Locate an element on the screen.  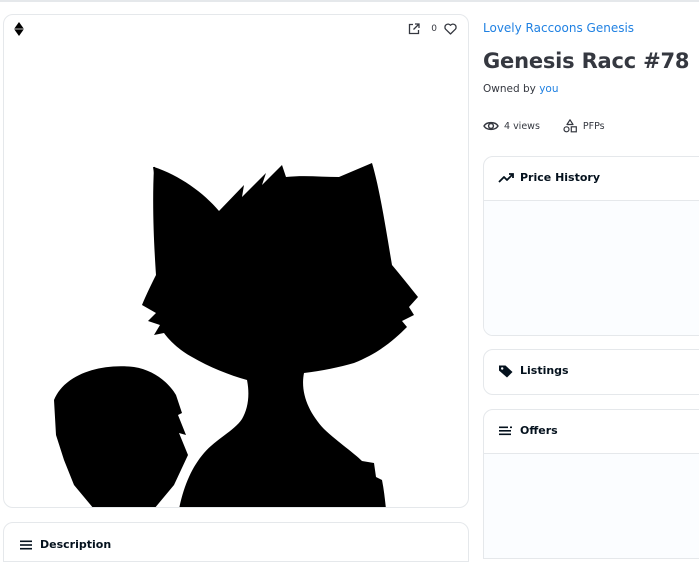
tag-icon is located at coordinates (506, 371).